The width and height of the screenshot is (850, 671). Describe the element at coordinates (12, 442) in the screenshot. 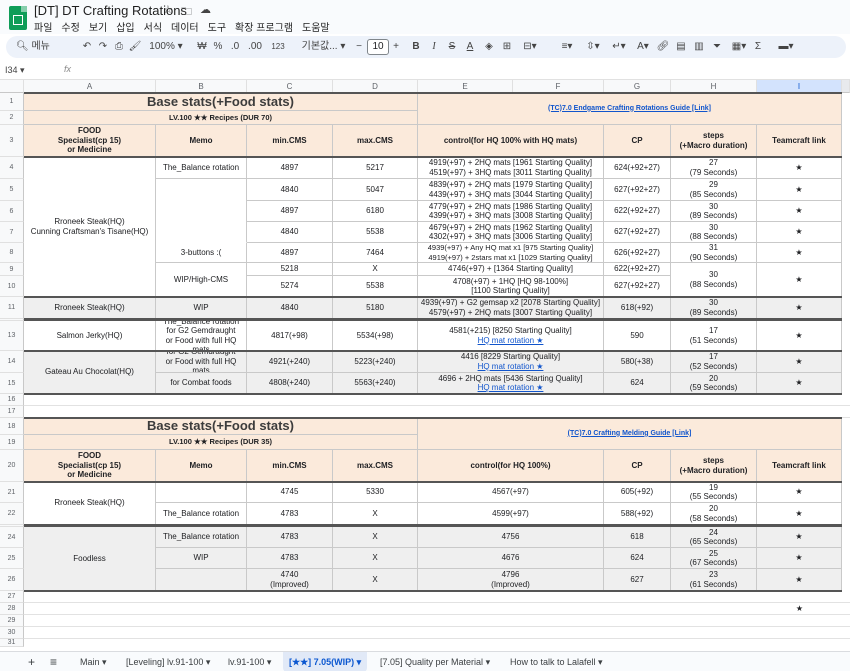

I see `row-header: 19` at that location.